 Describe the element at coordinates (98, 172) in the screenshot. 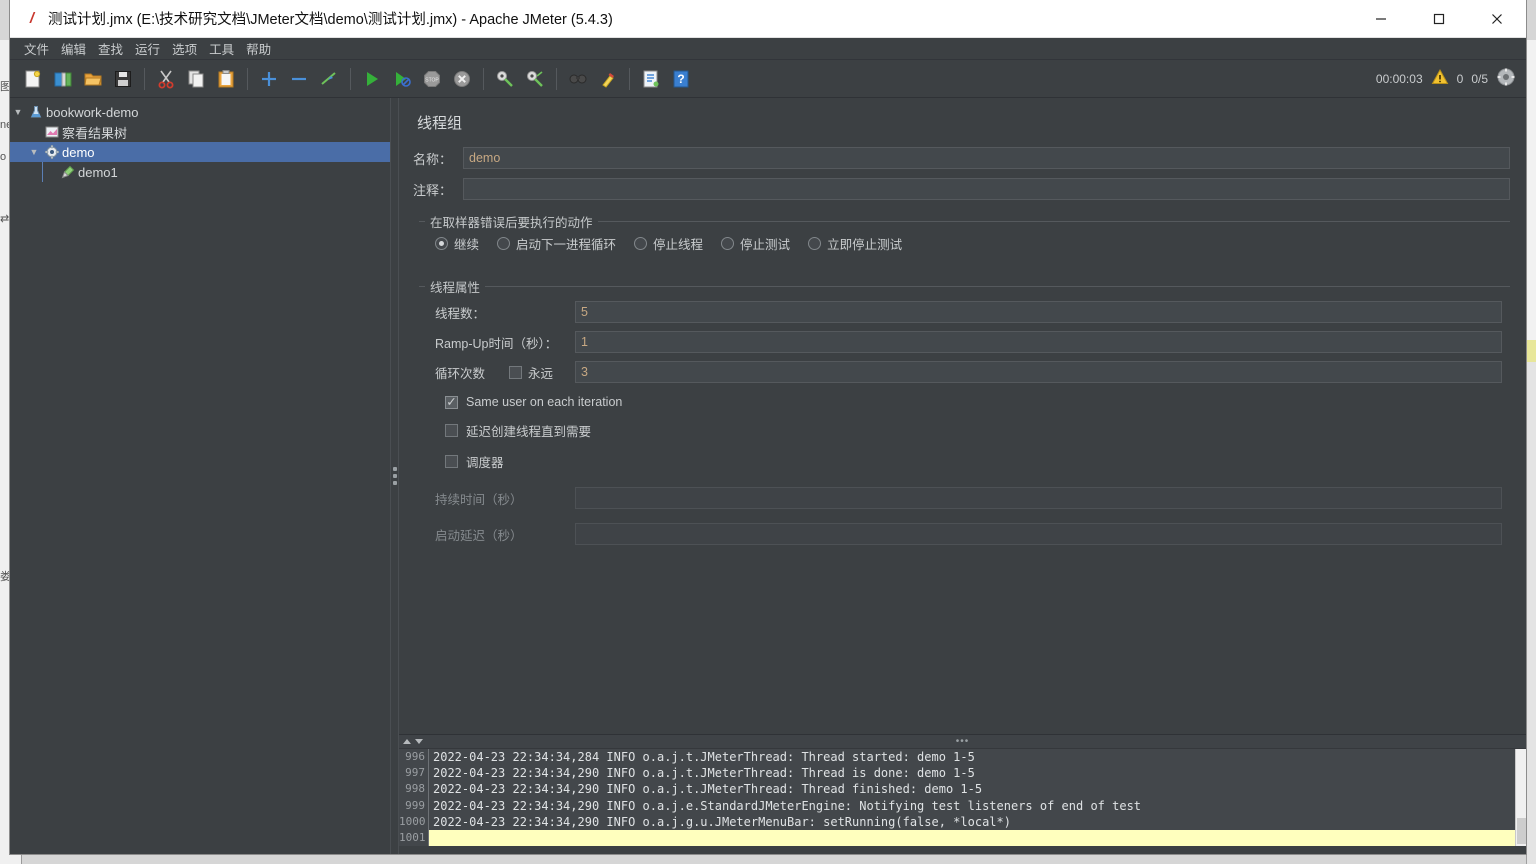

I see `tree-node-label: demo1` at that location.